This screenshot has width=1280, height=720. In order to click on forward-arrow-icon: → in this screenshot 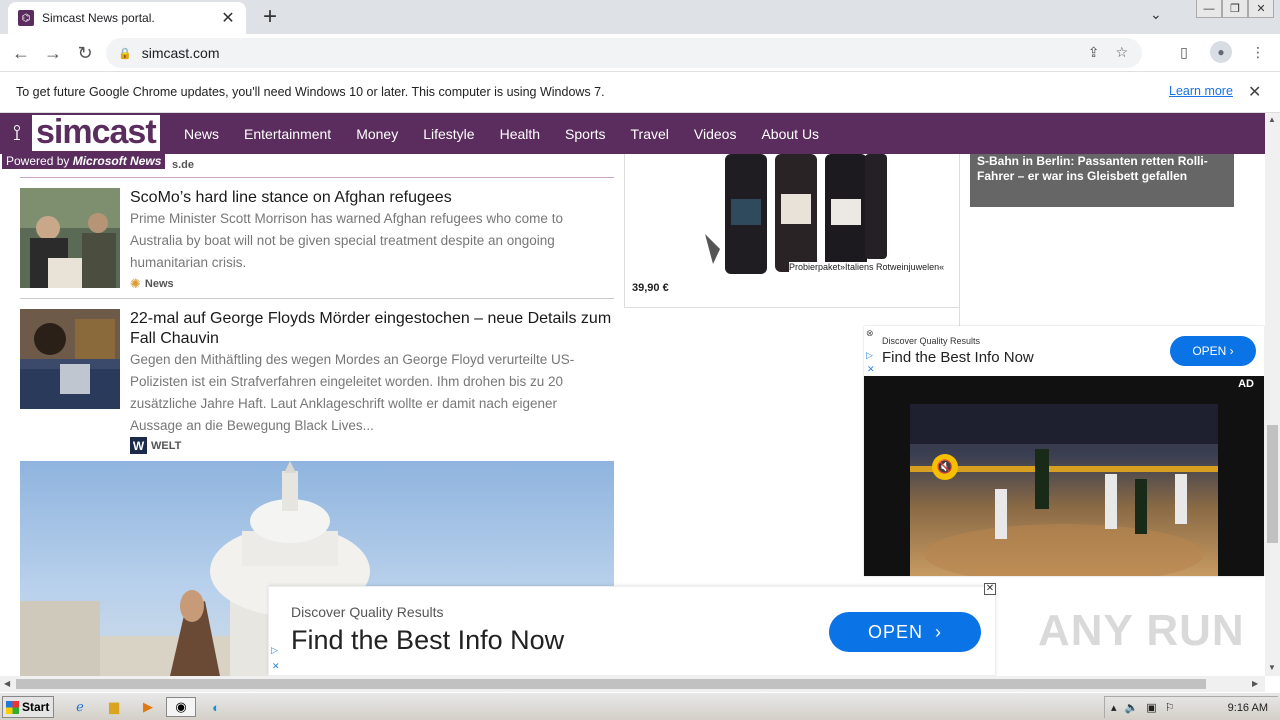, I will do `click(53, 53)`.